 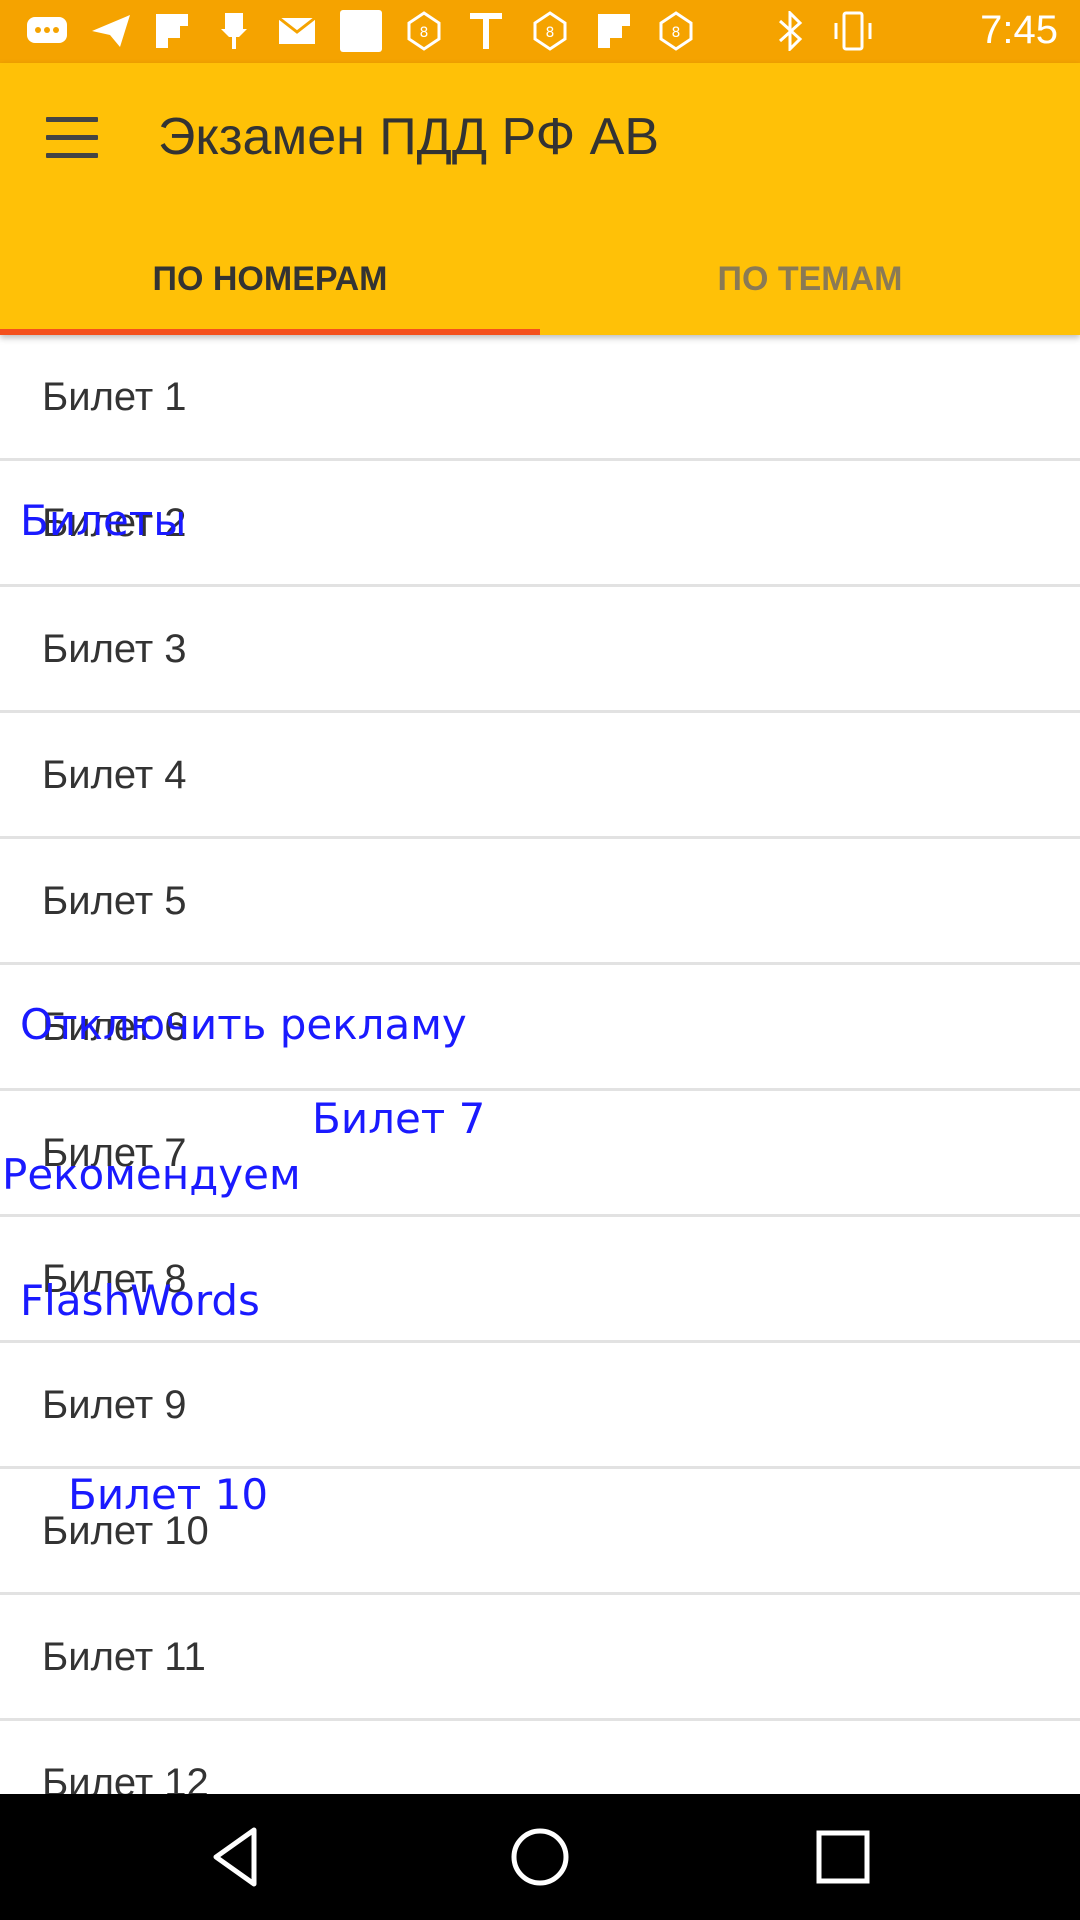 I want to click on list-item-label: Билет 4, so click(x=114, y=775).